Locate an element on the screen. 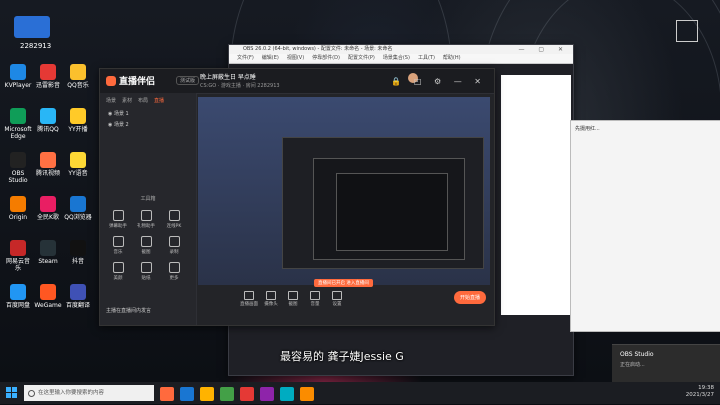 This screenshot has height=405, width=720. window-controls: — ▢ ✕ is located at coordinates (543, 49).